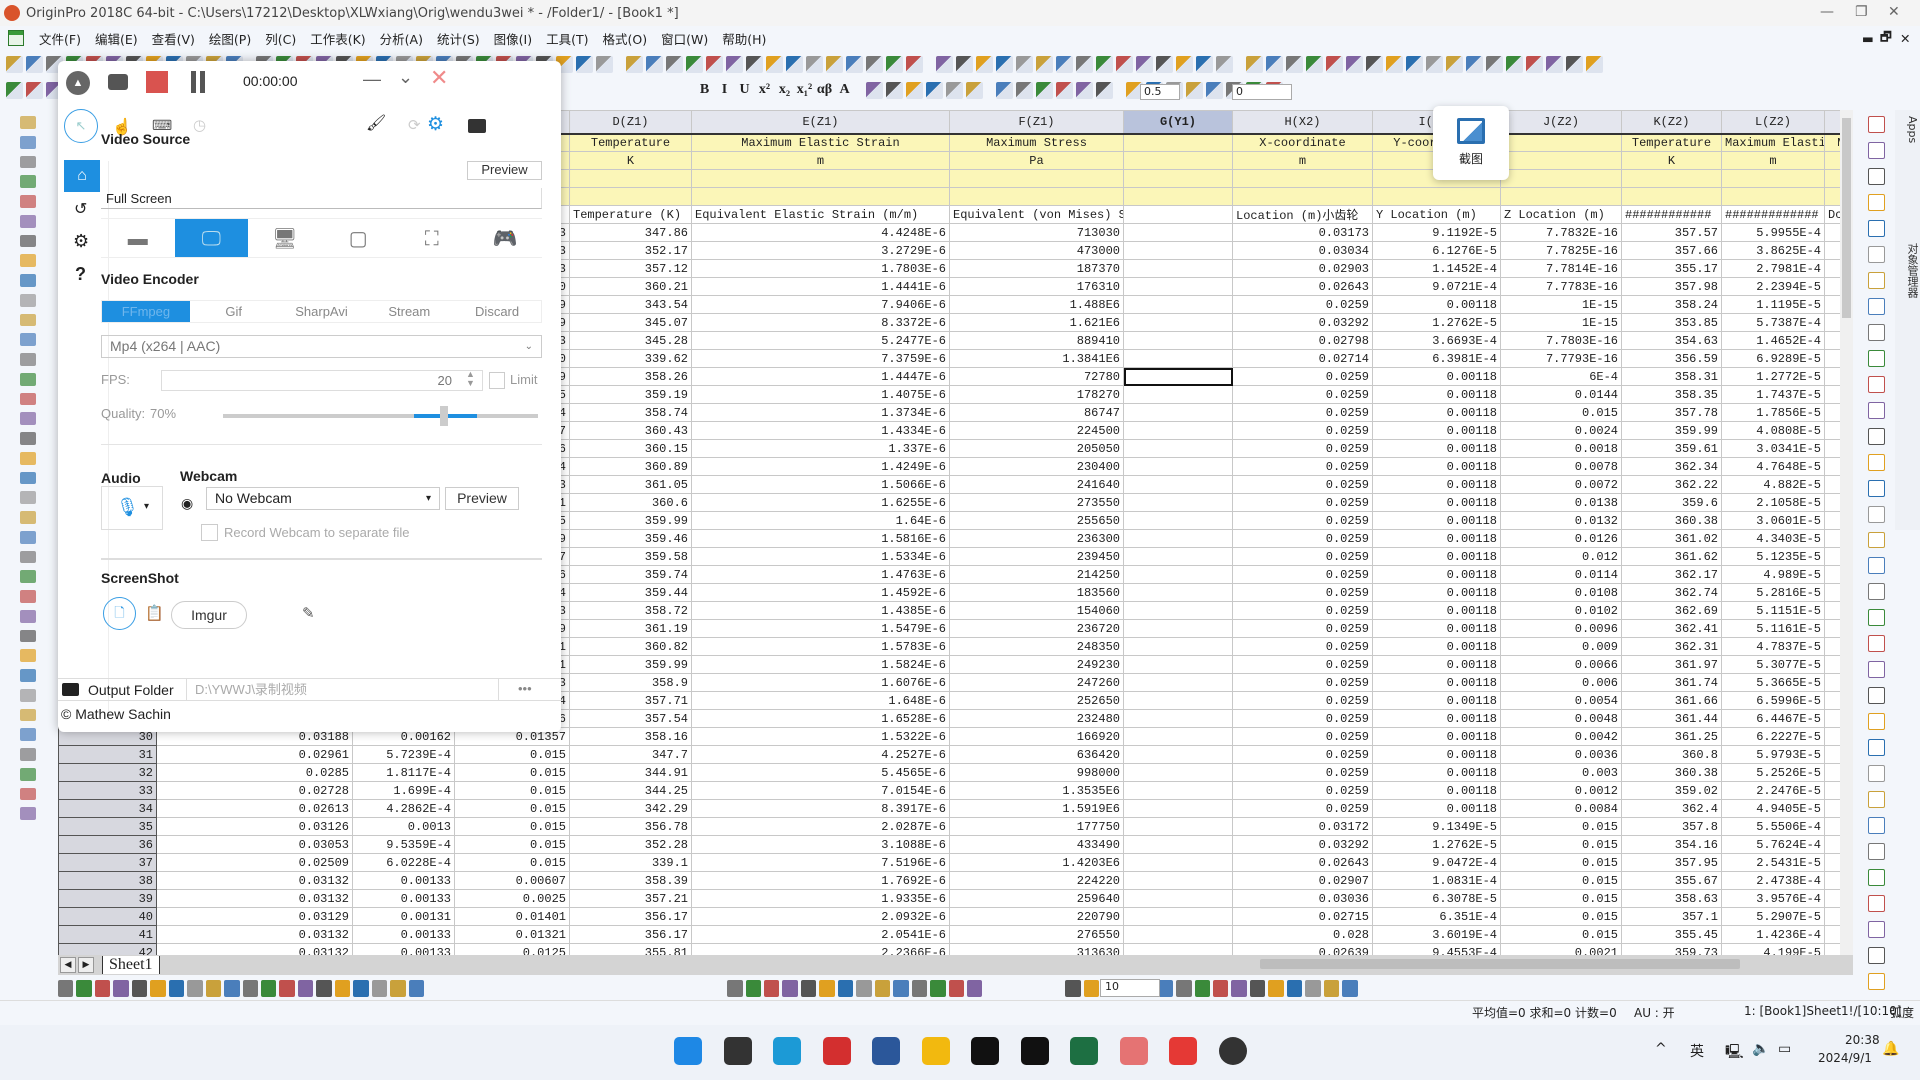 Image resolution: width=1920 pixels, height=1080 pixels. I want to click on cell-L: 4.0808E-5, so click(1773, 430).